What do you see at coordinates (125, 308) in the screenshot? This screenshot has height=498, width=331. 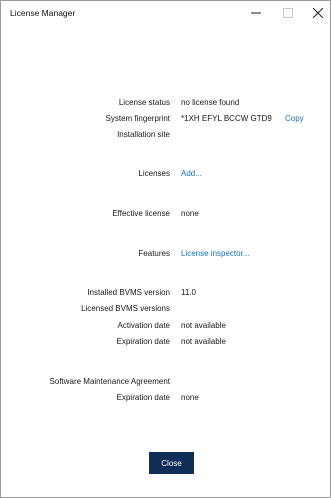 I see `licensed-versions-label: Licensed BVMS versions` at bounding box center [125, 308].